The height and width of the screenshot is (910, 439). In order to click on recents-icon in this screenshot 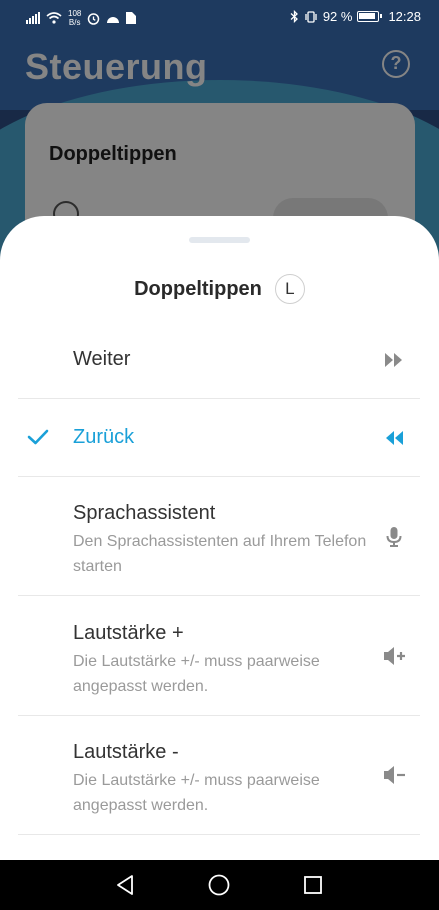, I will do `click(313, 885)`.